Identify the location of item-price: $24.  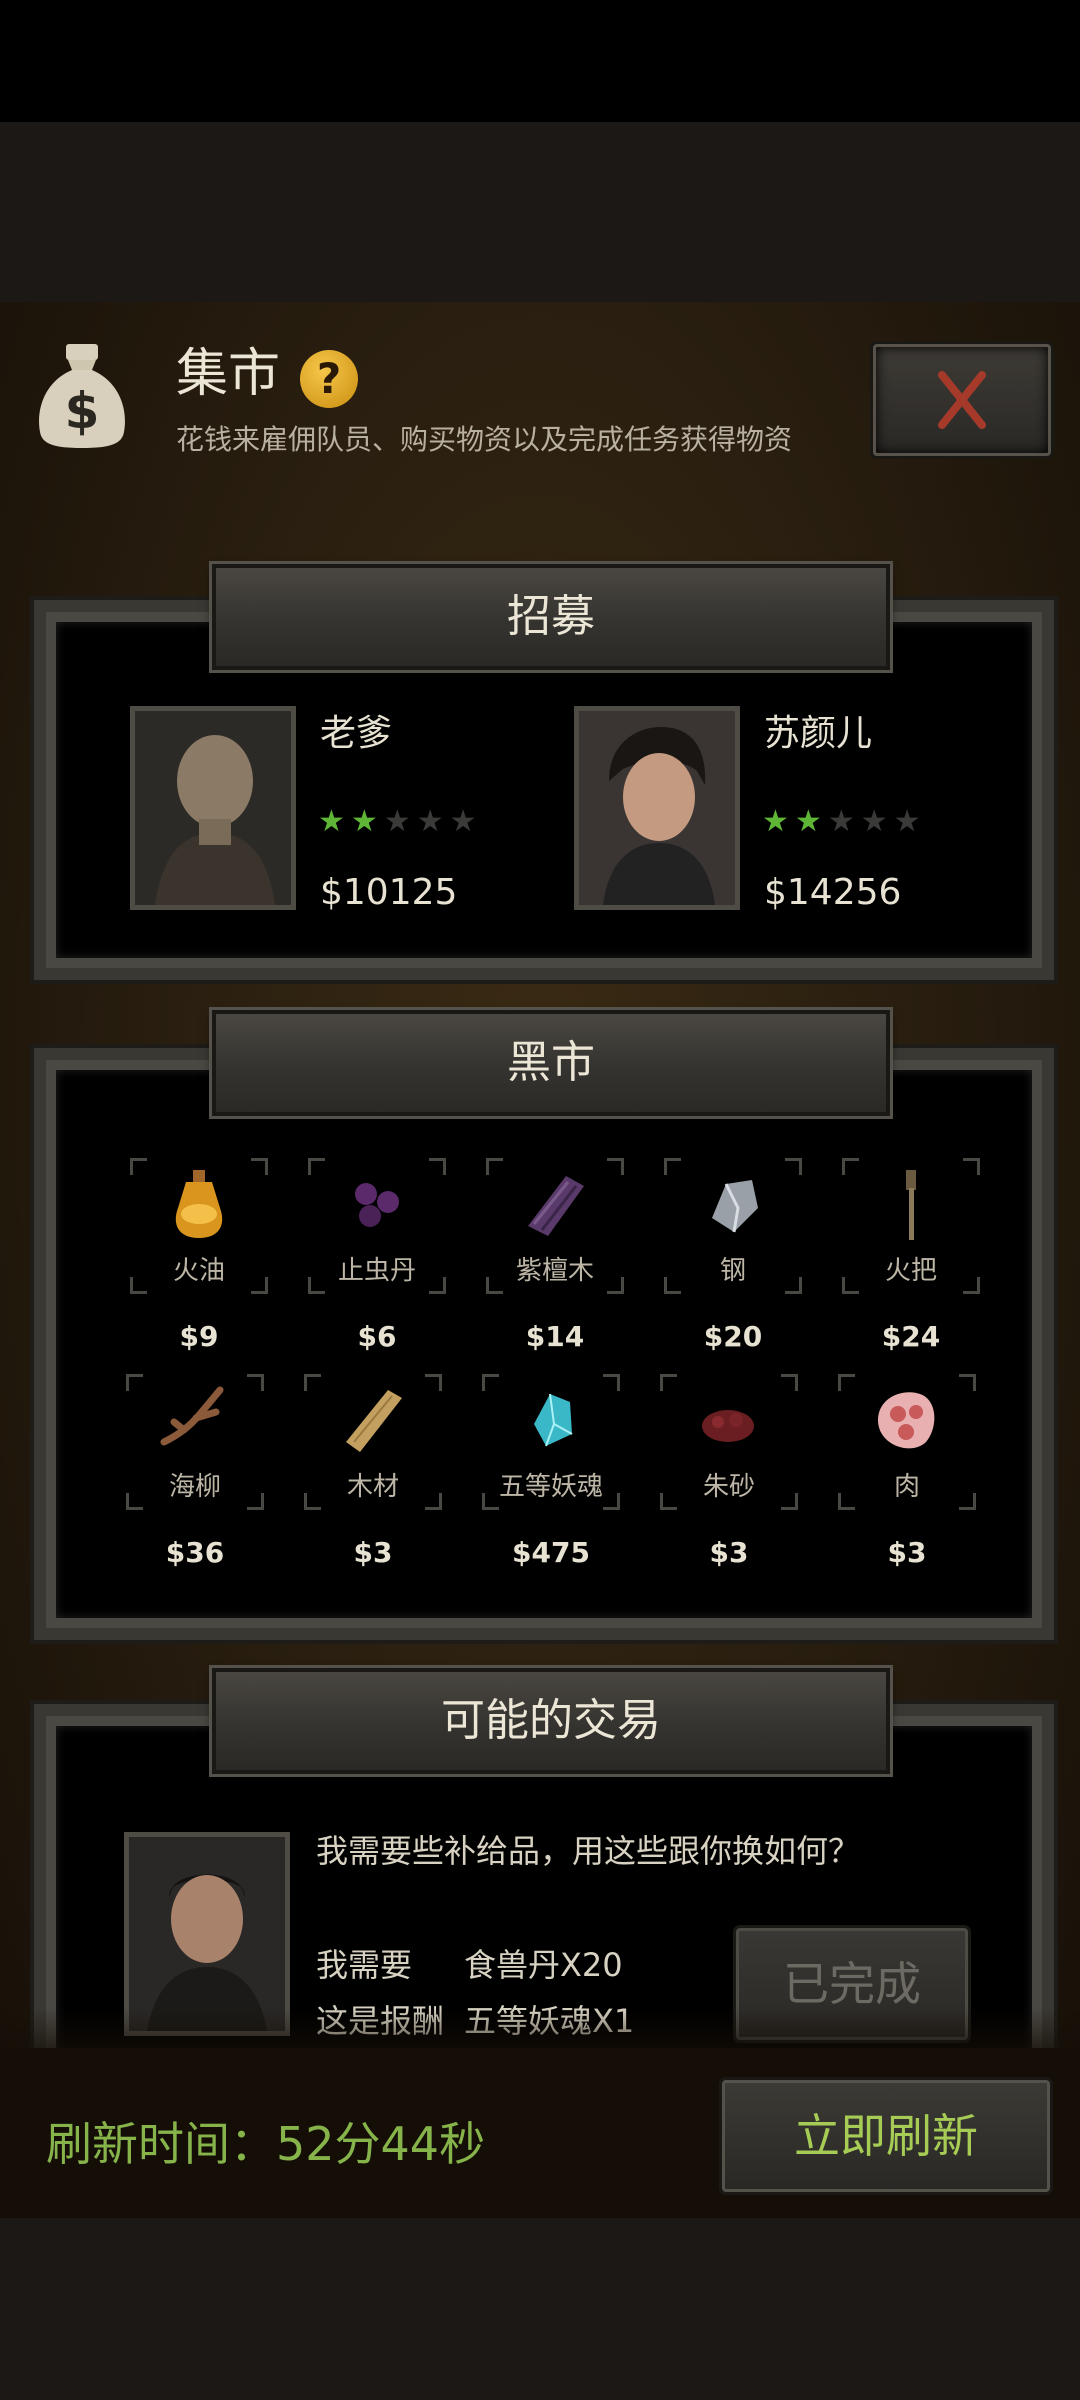
(911, 1336).